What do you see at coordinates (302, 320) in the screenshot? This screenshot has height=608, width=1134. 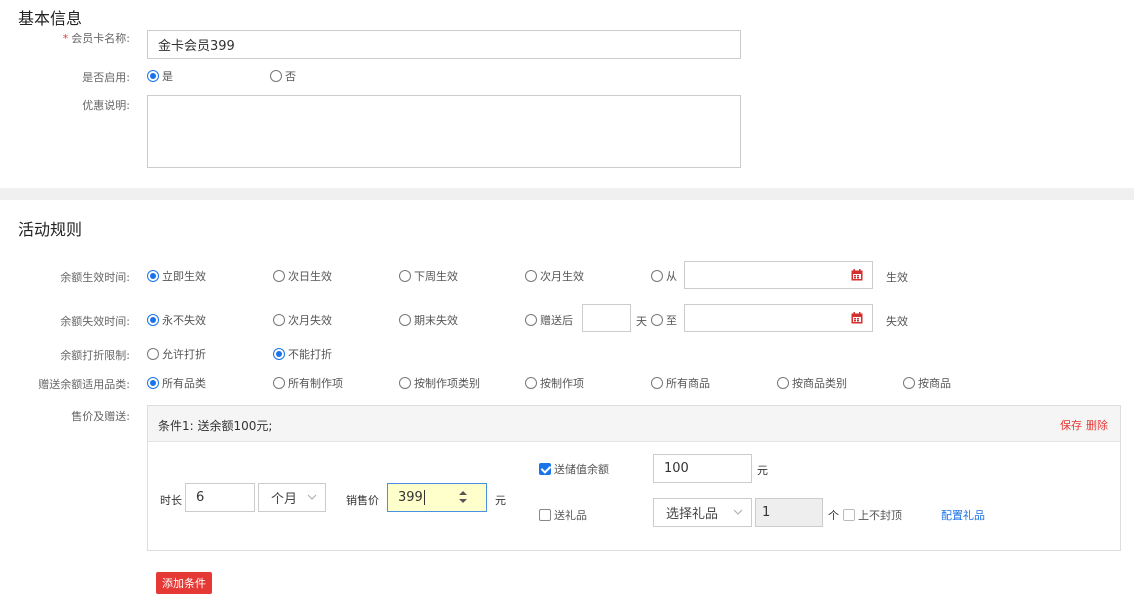 I see `expire-nextmonth-radio: 次月失效` at bounding box center [302, 320].